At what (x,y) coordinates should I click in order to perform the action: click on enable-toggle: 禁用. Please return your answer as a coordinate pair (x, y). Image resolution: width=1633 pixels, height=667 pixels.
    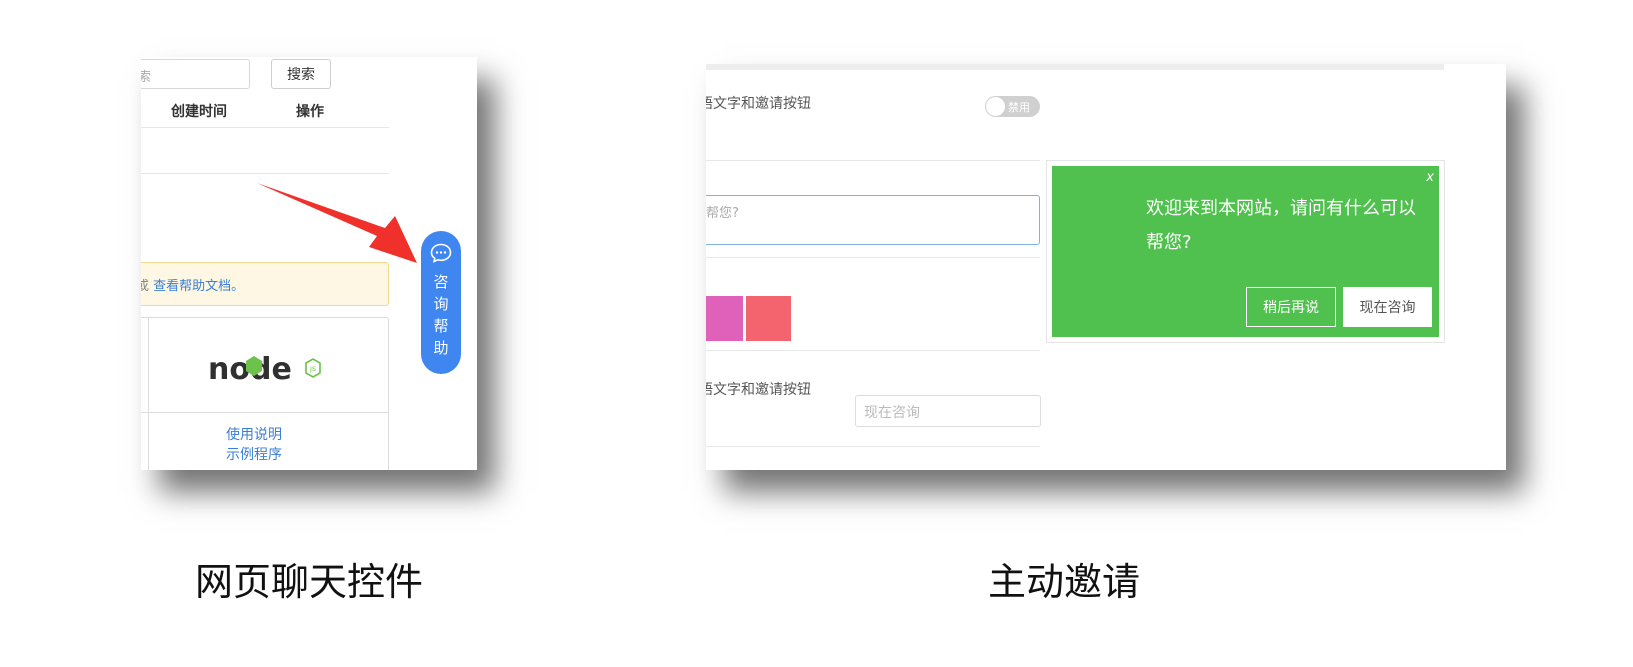
    Looking at the image, I should click on (1012, 106).